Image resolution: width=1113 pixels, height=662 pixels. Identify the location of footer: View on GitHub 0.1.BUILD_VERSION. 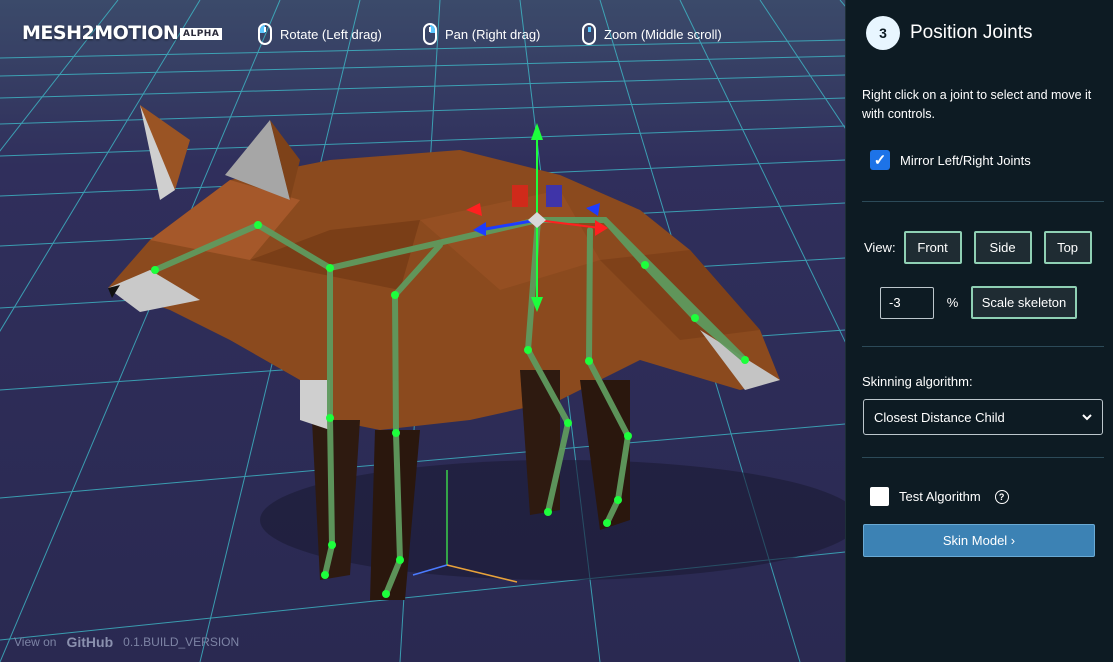
(126, 642).